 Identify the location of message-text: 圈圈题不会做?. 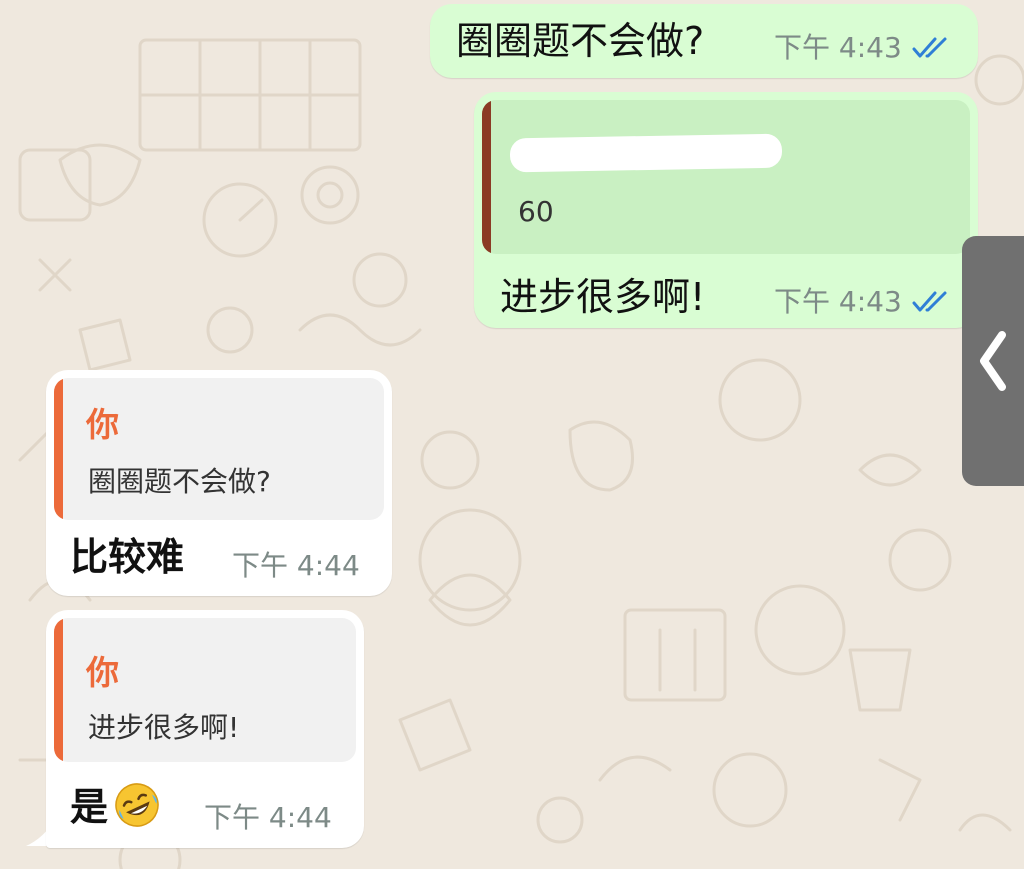
(580, 41).